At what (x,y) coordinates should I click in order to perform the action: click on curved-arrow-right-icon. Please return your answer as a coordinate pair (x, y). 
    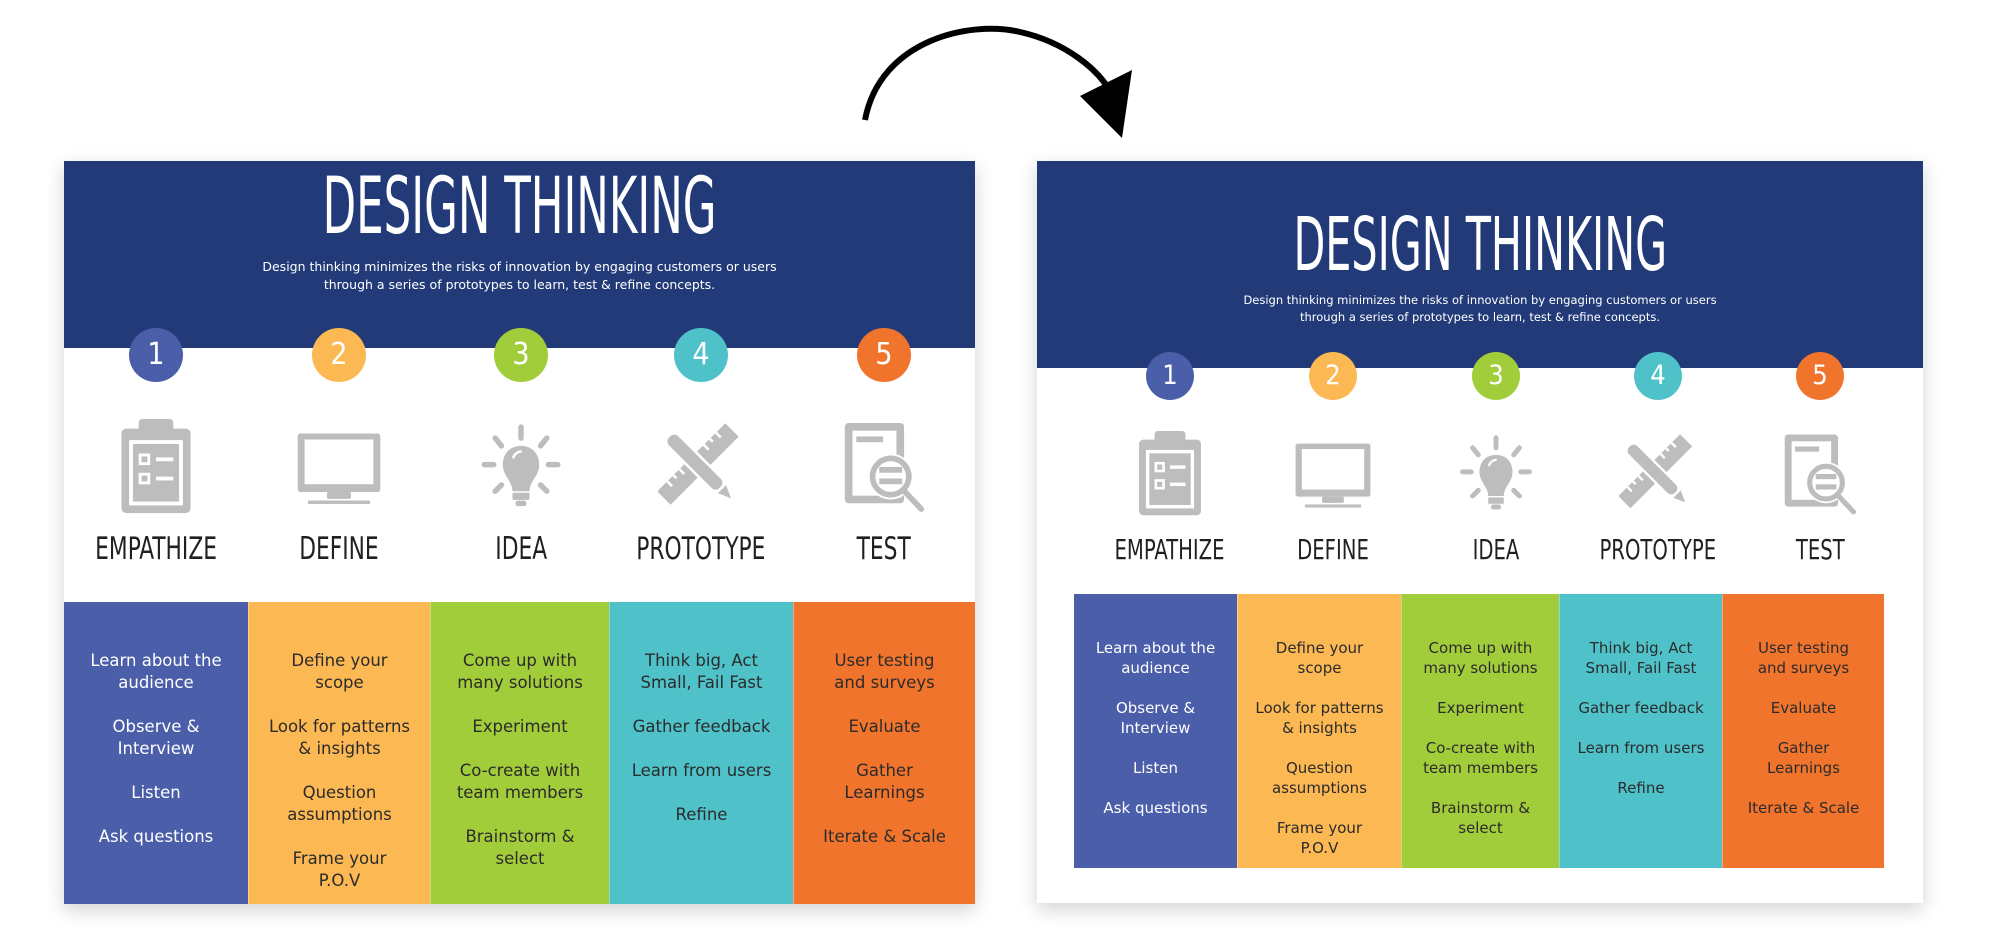
    Looking at the image, I should click on (997, 81).